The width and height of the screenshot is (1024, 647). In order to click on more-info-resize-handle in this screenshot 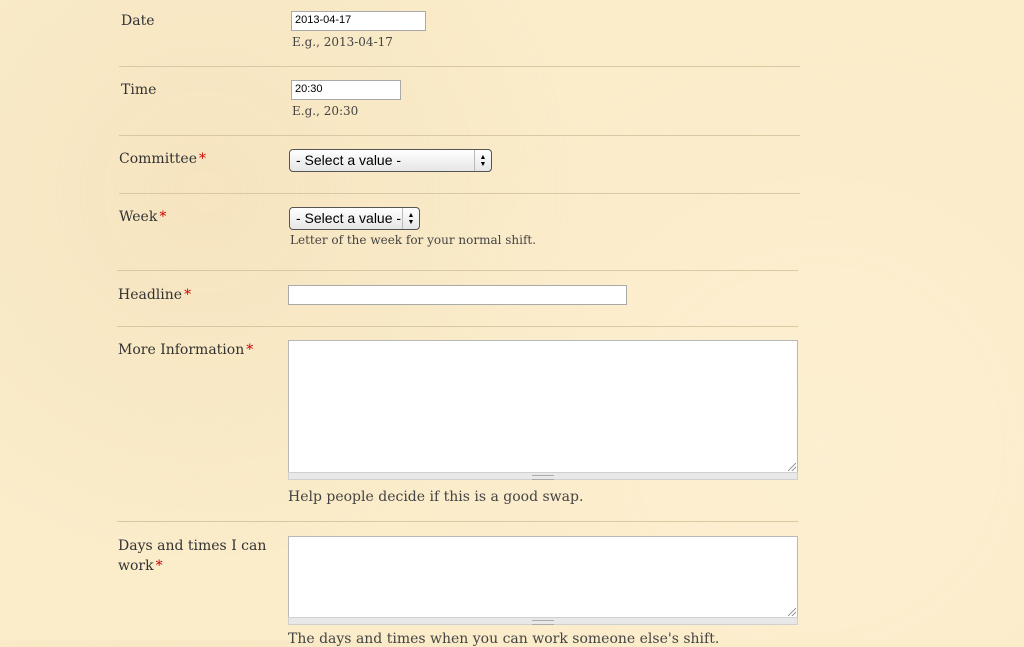, I will do `click(543, 476)`.